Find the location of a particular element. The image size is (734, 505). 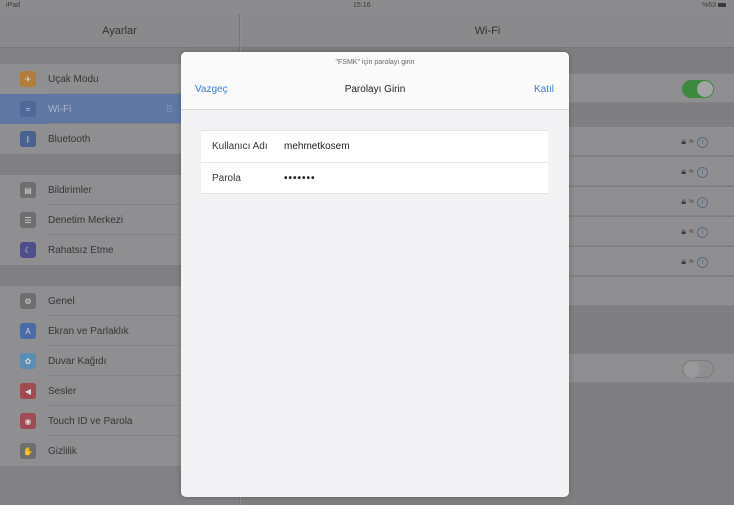

sidebar-item-label: Denetim Merkezi is located at coordinates (86, 220).